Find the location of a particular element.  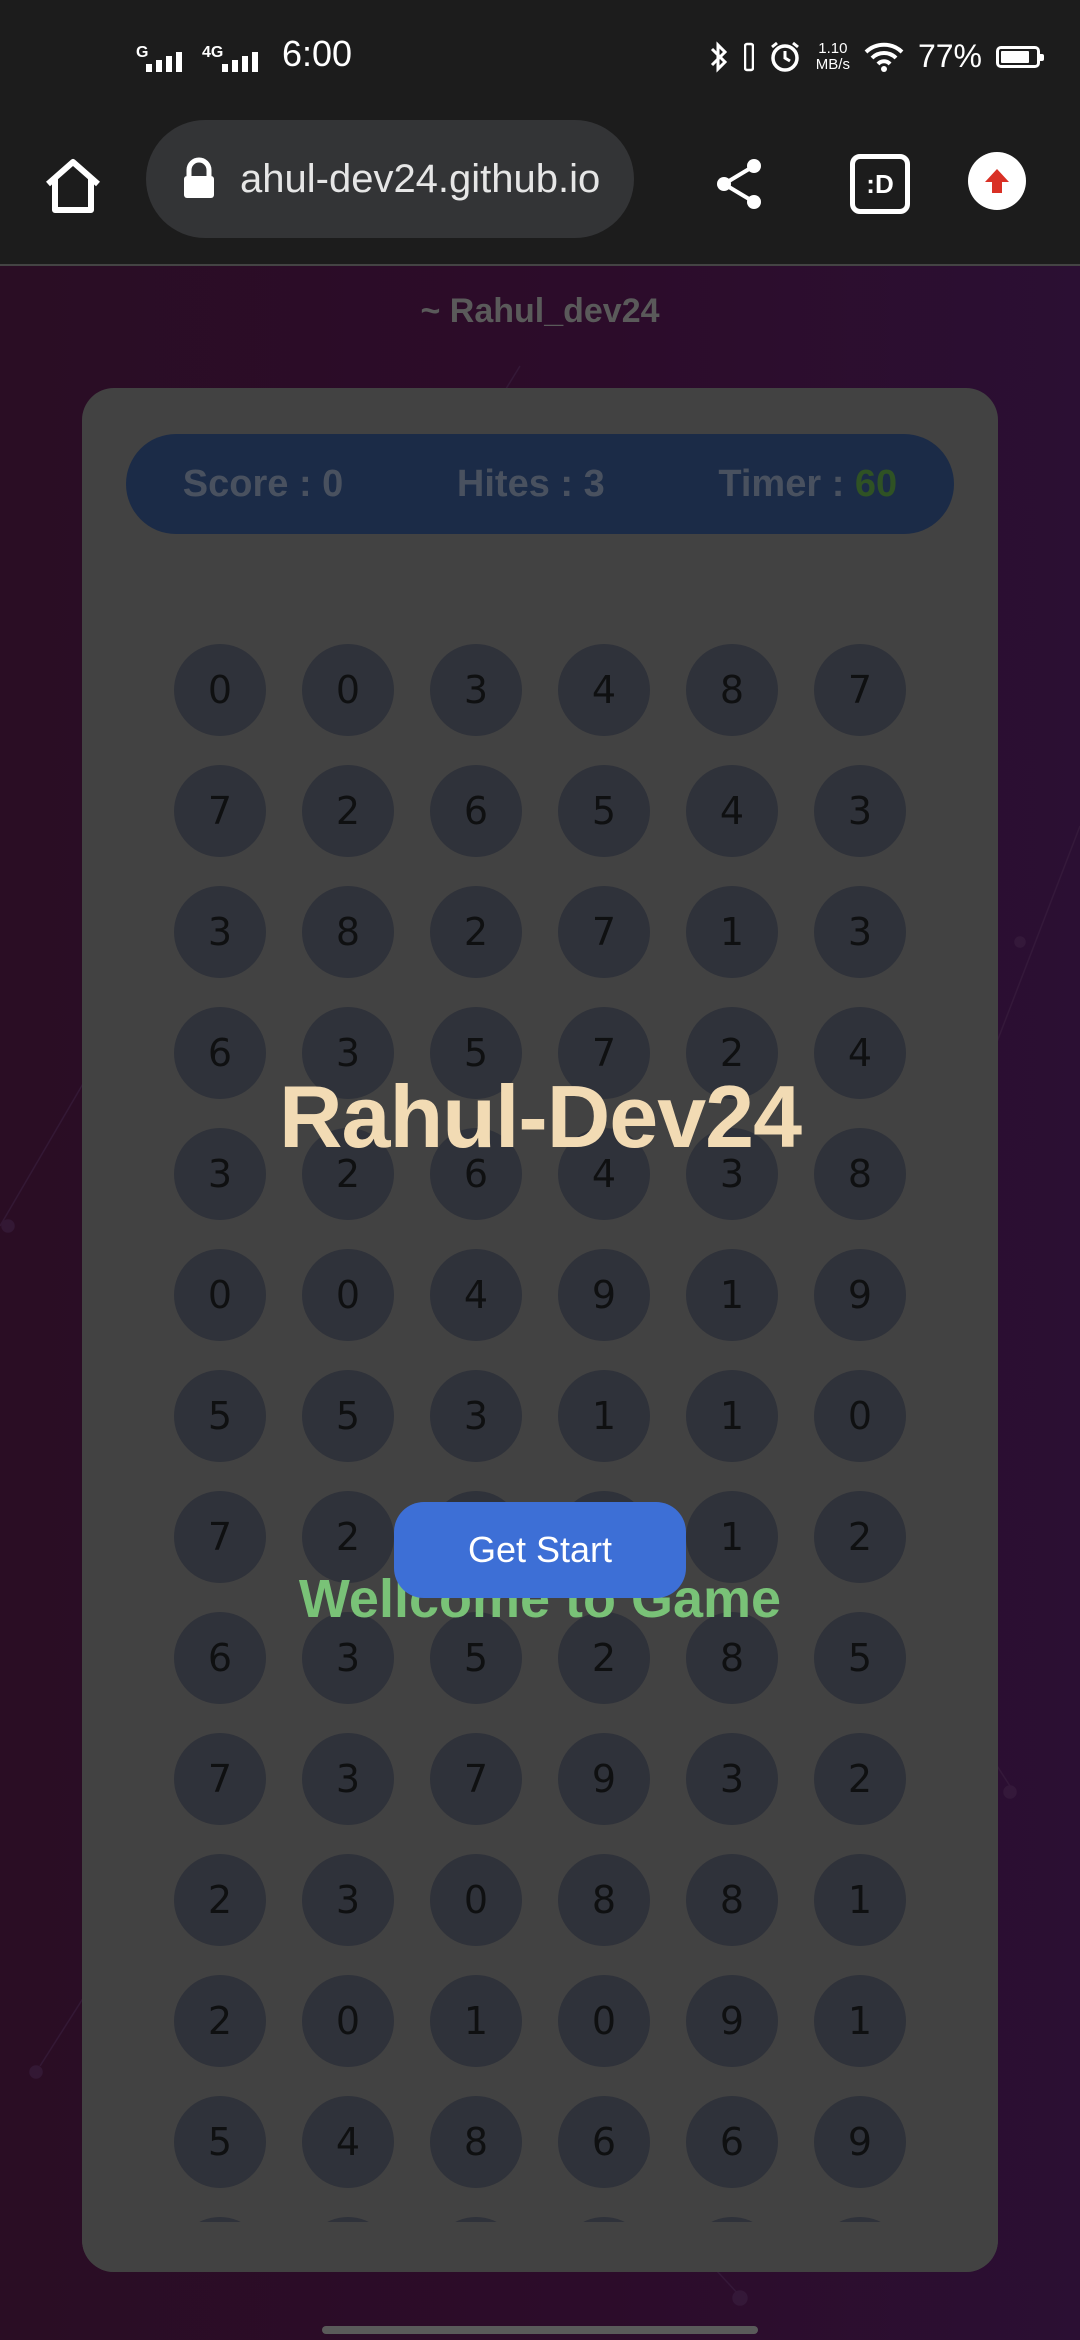

timer-display: Timer : 60 is located at coordinates (808, 483).